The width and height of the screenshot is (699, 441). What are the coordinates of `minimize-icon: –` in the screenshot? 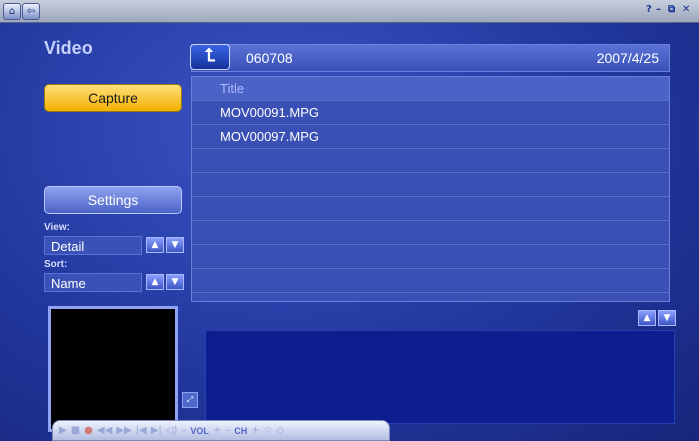 It's located at (658, 9).